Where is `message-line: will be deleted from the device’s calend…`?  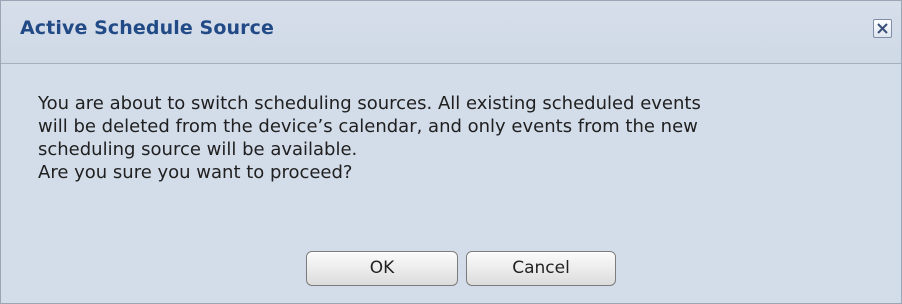
message-line: will be deleted from the device’s calend… is located at coordinates (368, 126).